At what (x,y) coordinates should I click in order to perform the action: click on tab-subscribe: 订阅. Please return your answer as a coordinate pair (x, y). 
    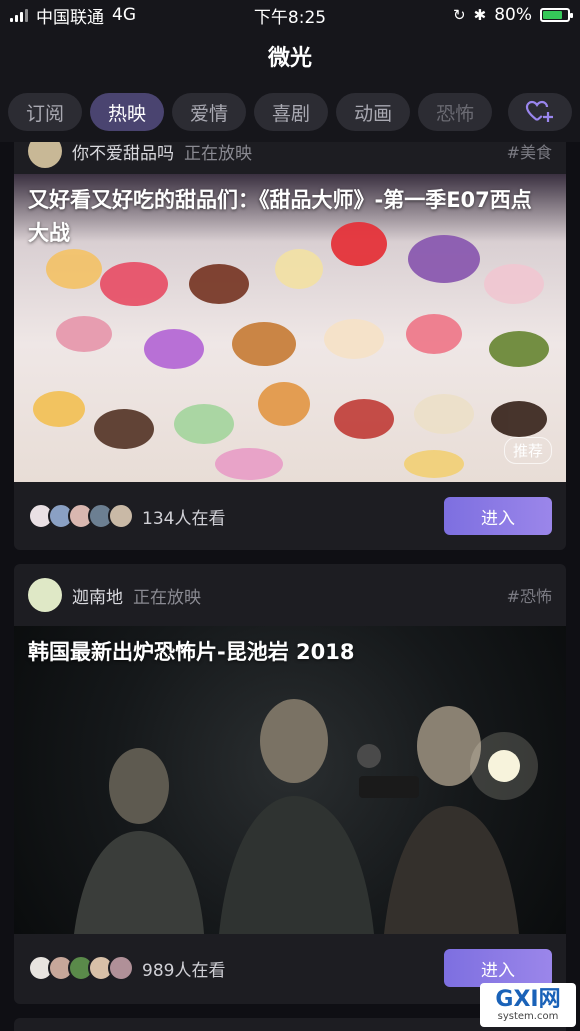
    Looking at the image, I should click on (45, 112).